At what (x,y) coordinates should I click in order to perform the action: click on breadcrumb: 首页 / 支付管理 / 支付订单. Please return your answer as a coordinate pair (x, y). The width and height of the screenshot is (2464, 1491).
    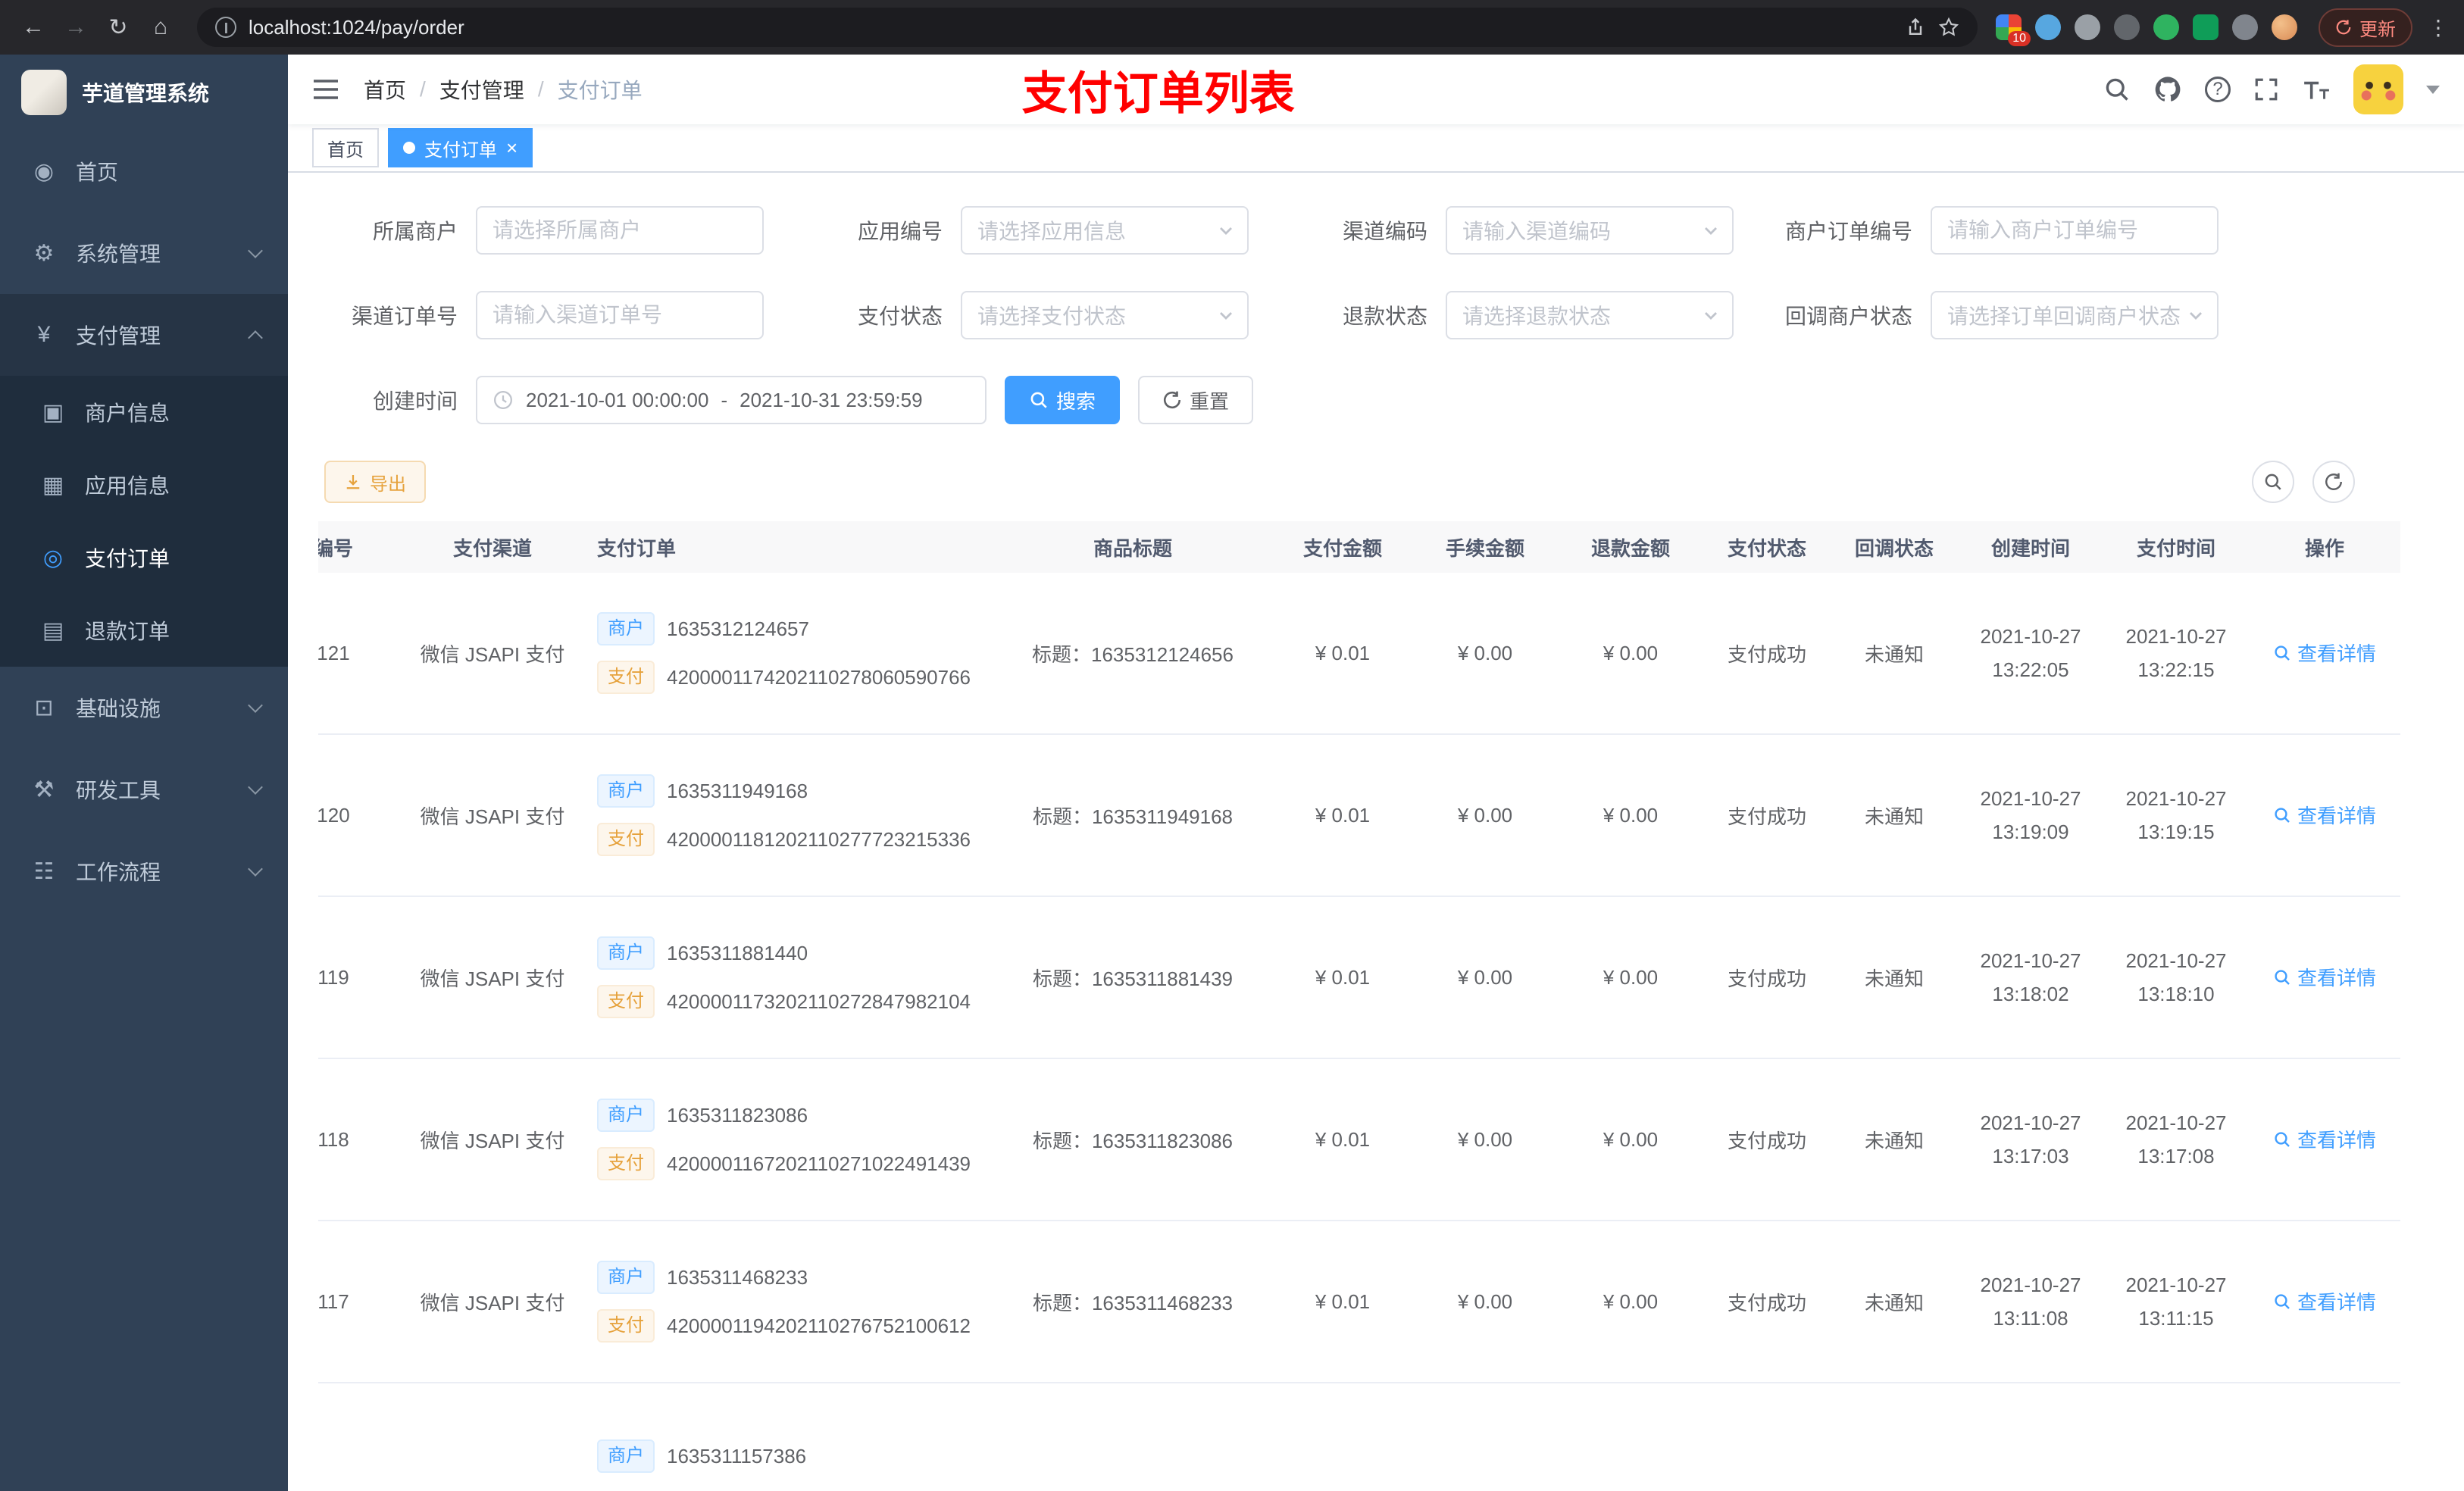
    Looking at the image, I should click on (503, 89).